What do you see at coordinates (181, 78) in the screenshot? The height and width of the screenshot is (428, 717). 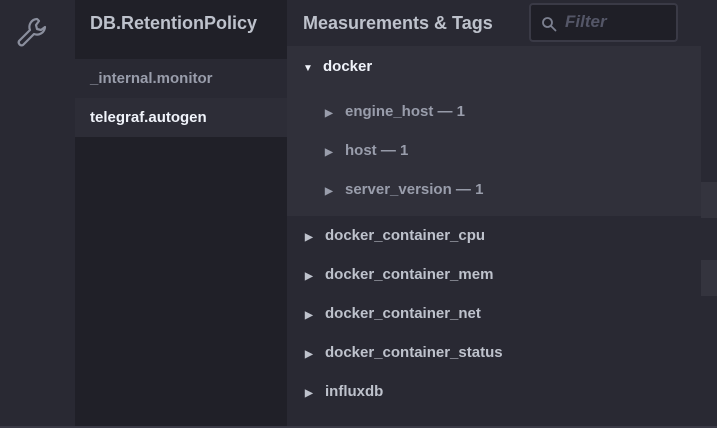 I see `db-item-internal-monitor: _internal.monitor` at bounding box center [181, 78].